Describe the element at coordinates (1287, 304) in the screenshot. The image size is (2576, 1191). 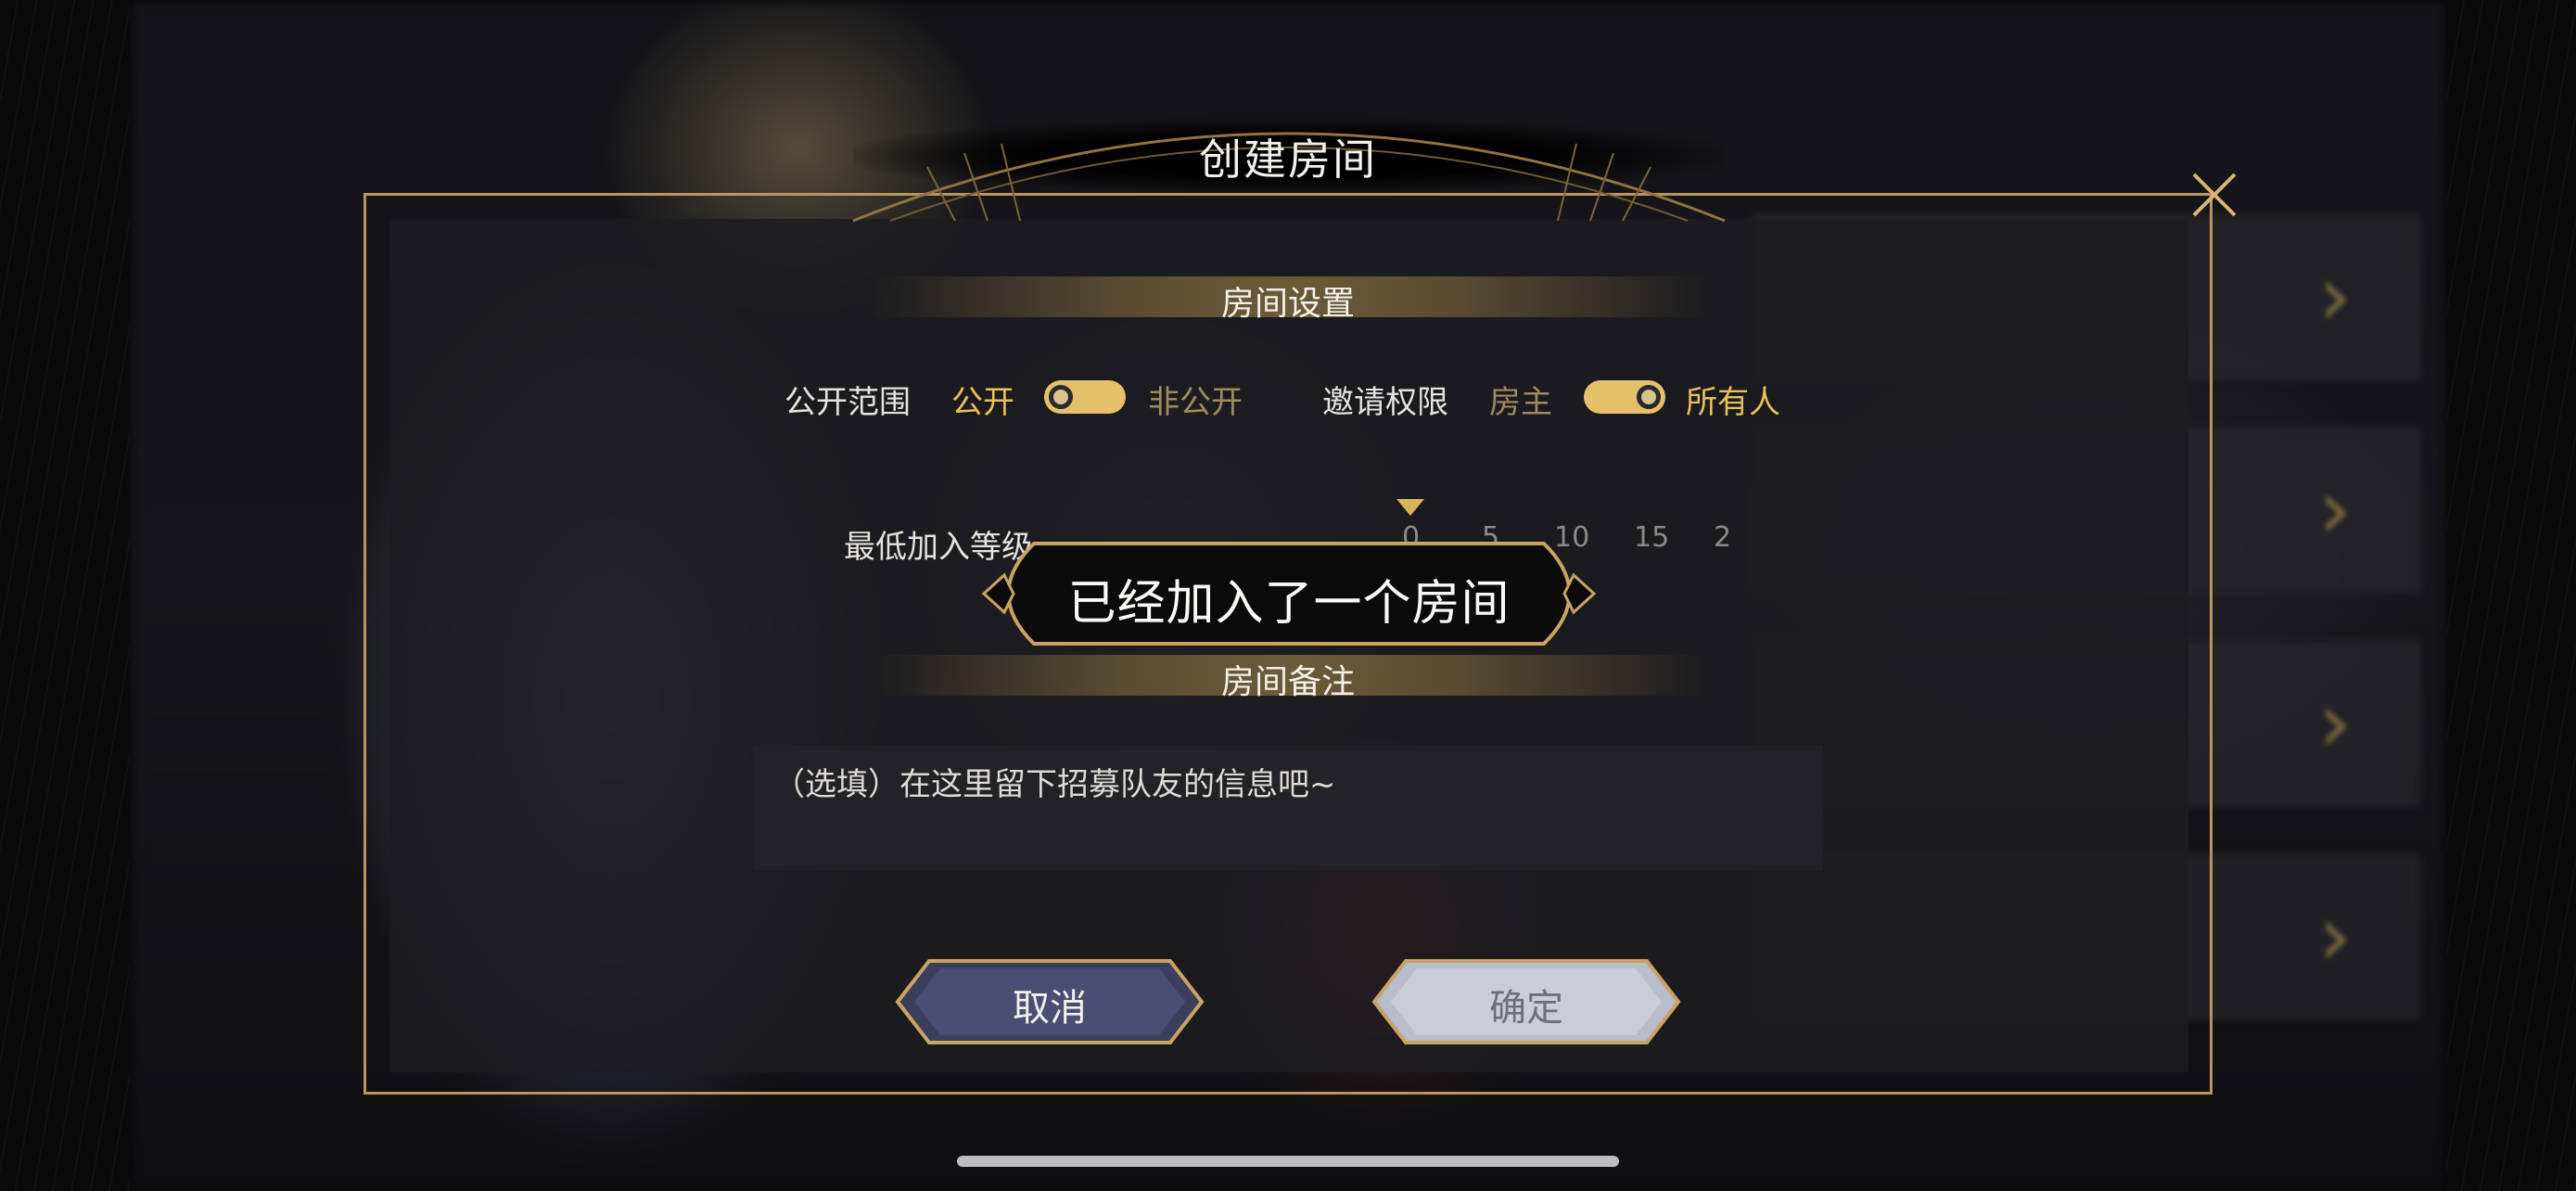
I see `section-title-room-settings: 房间设置` at that location.